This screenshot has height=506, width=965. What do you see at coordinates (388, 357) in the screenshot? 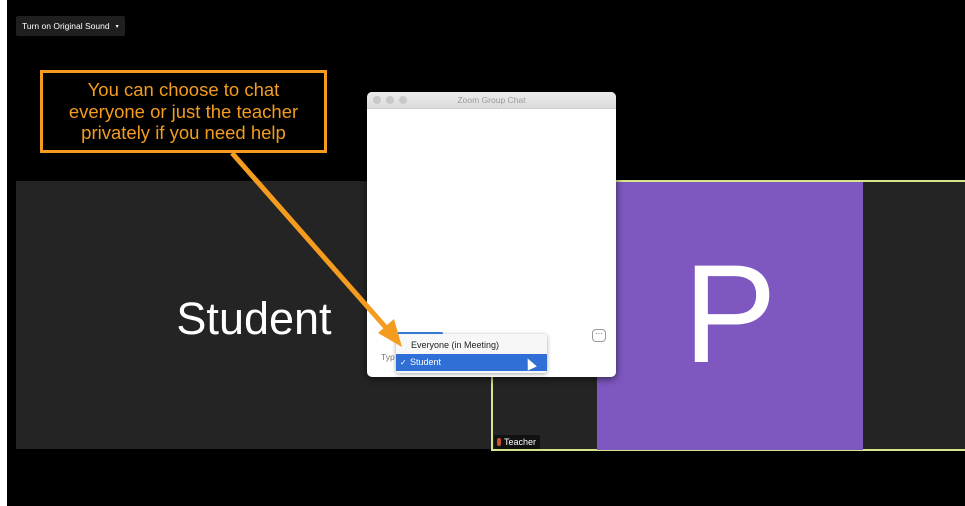
I see `message-input: Typ` at bounding box center [388, 357].